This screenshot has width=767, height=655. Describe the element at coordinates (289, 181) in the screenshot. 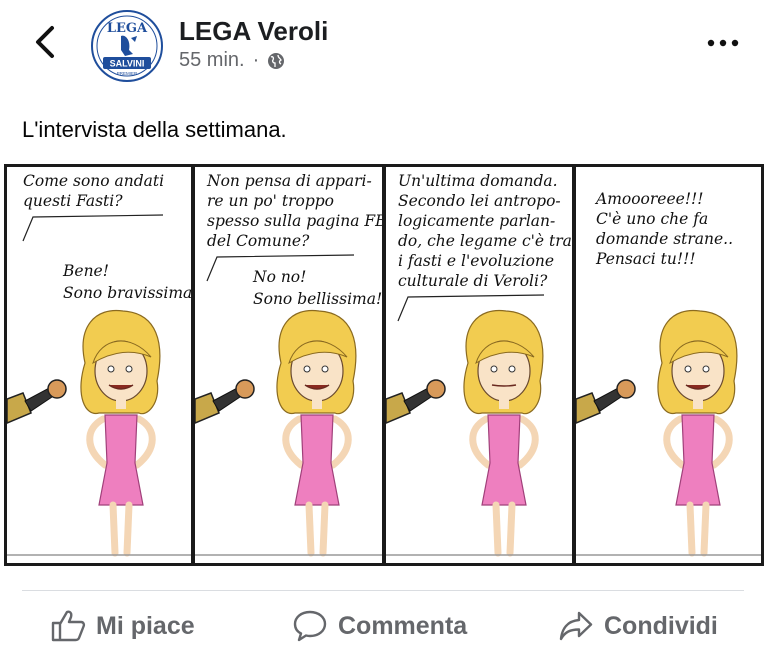

I see `panel-question-line: Non pensa di appari-` at that location.